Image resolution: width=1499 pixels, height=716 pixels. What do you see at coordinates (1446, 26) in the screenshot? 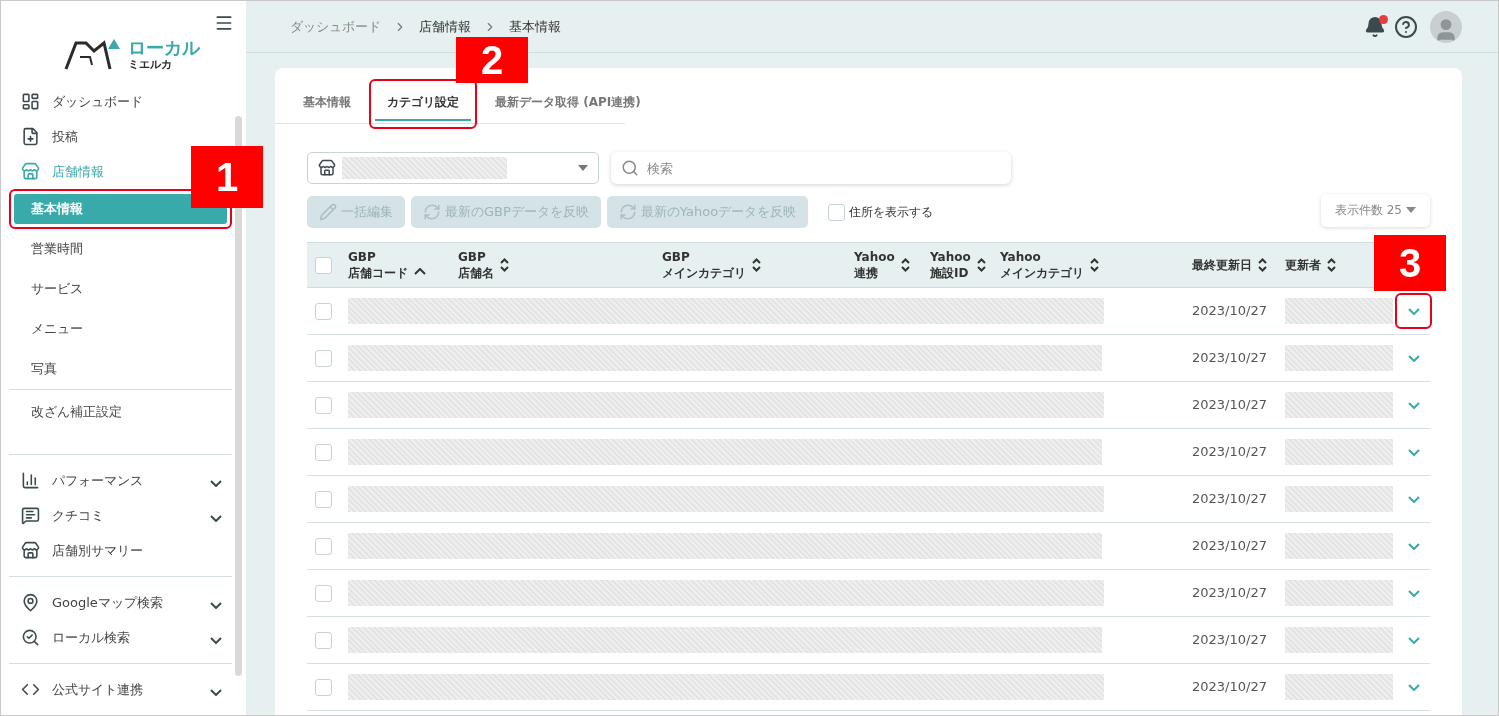
I see `avatar` at bounding box center [1446, 26].